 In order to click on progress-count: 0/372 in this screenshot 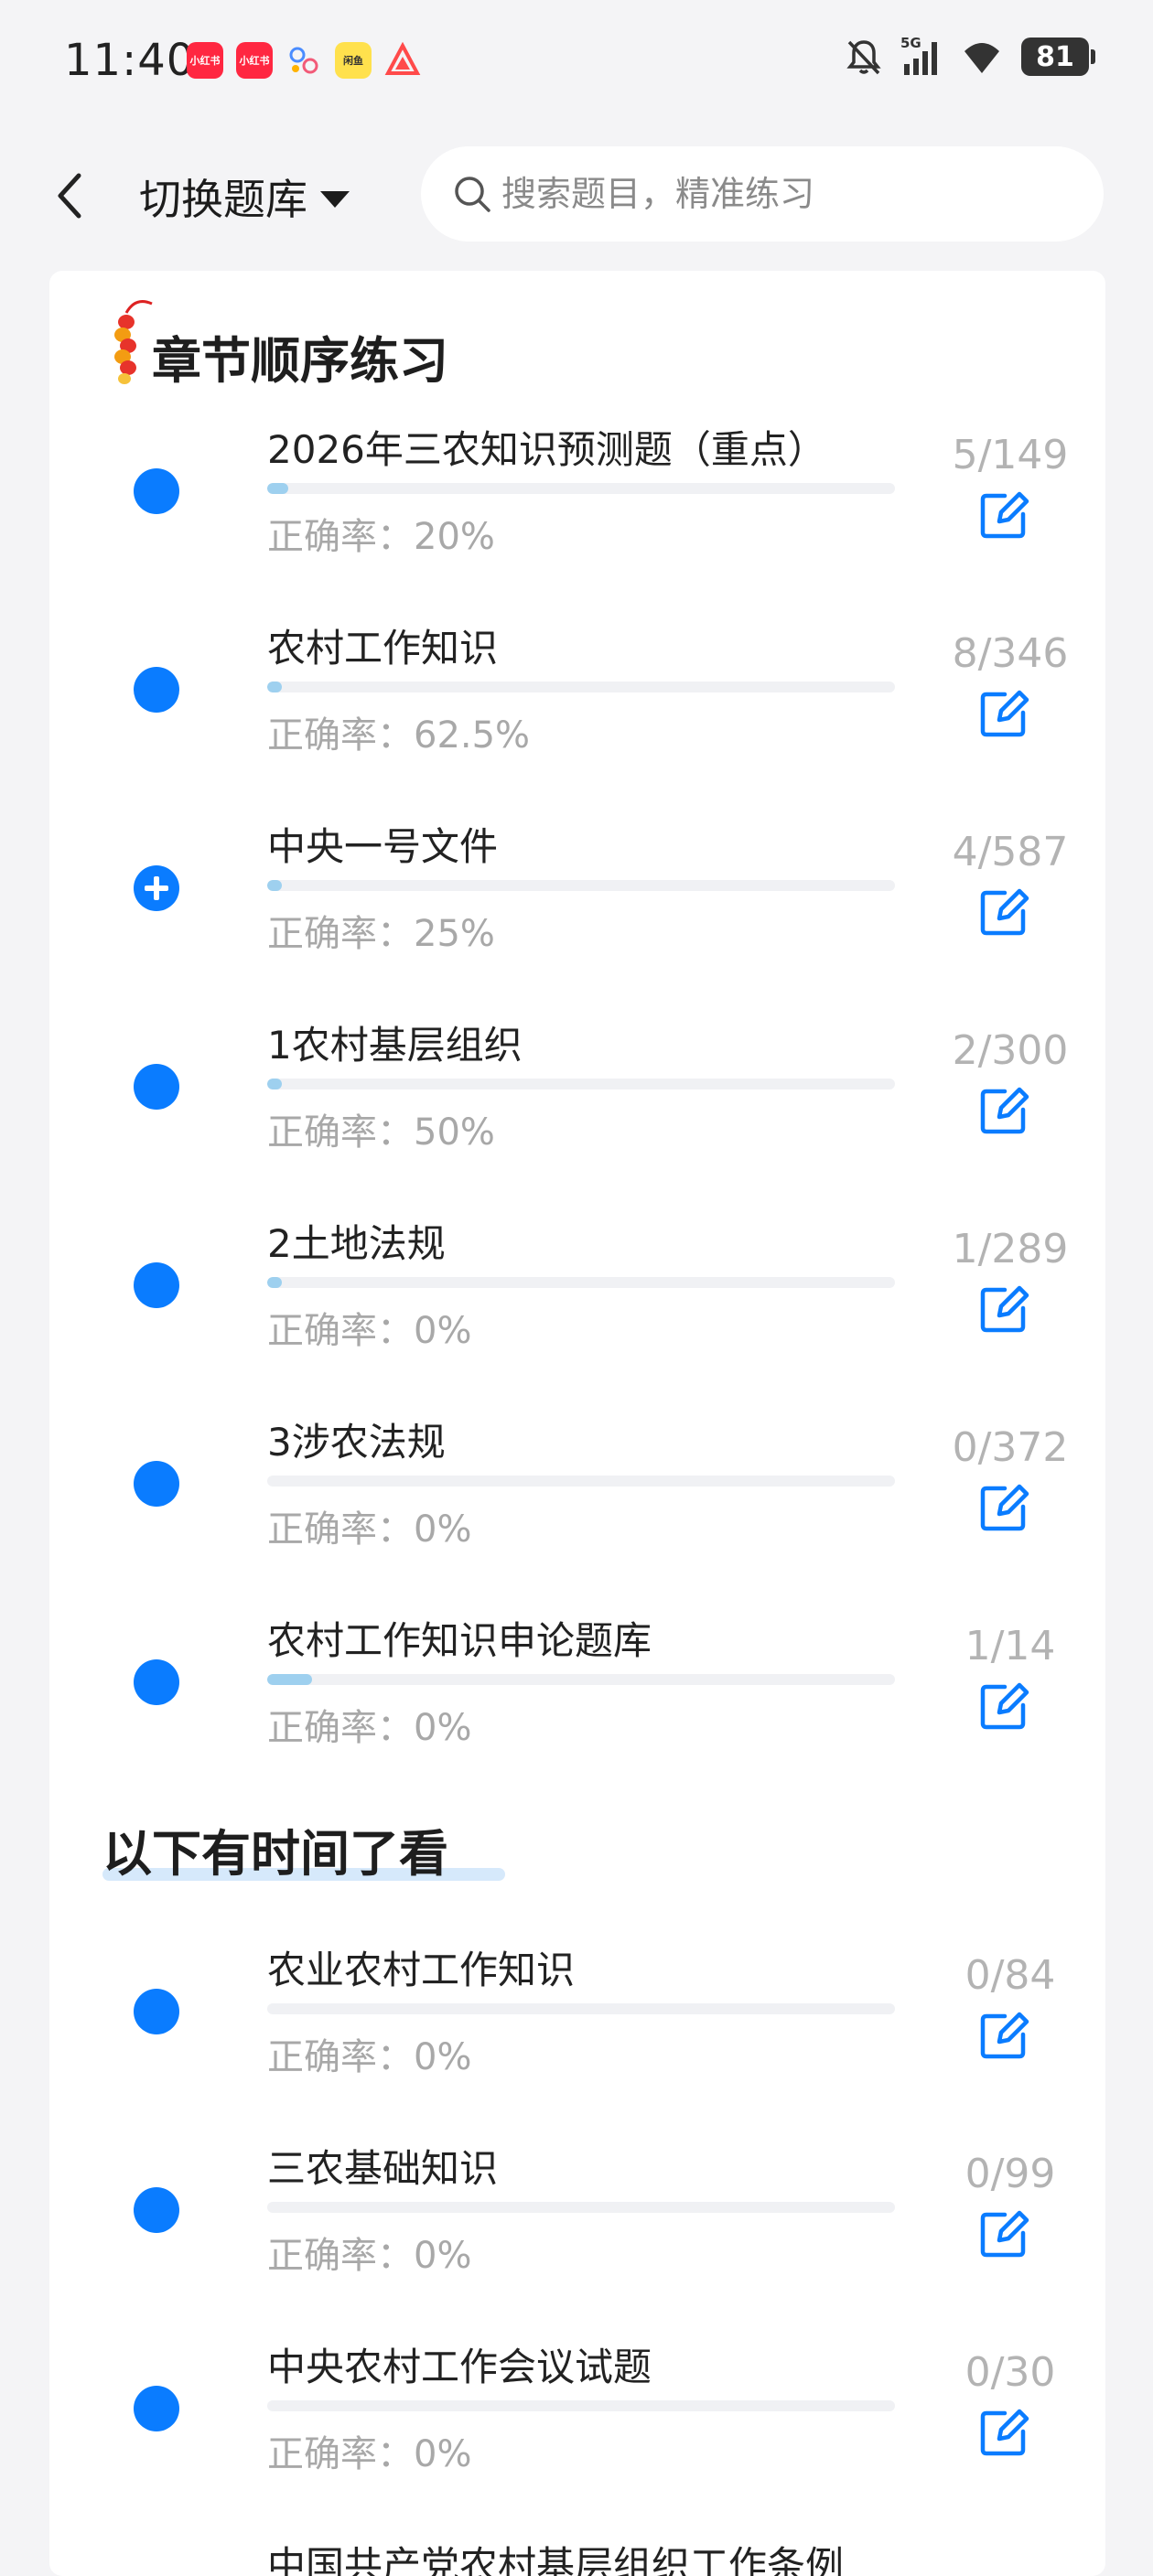, I will do `click(1011, 1448)`.